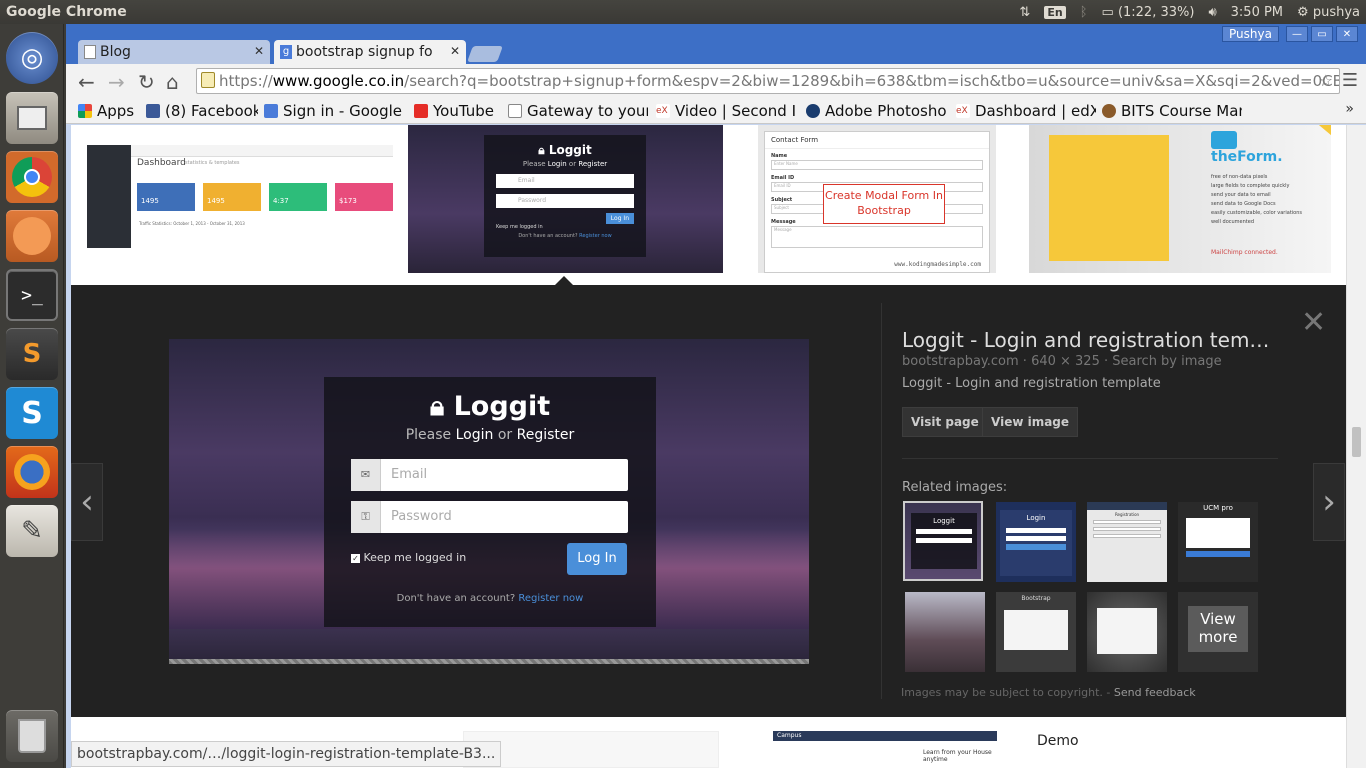  Describe the element at coordinates (1127, 542) in the screenshot. I see `related-image-registration: Registration` at that location.